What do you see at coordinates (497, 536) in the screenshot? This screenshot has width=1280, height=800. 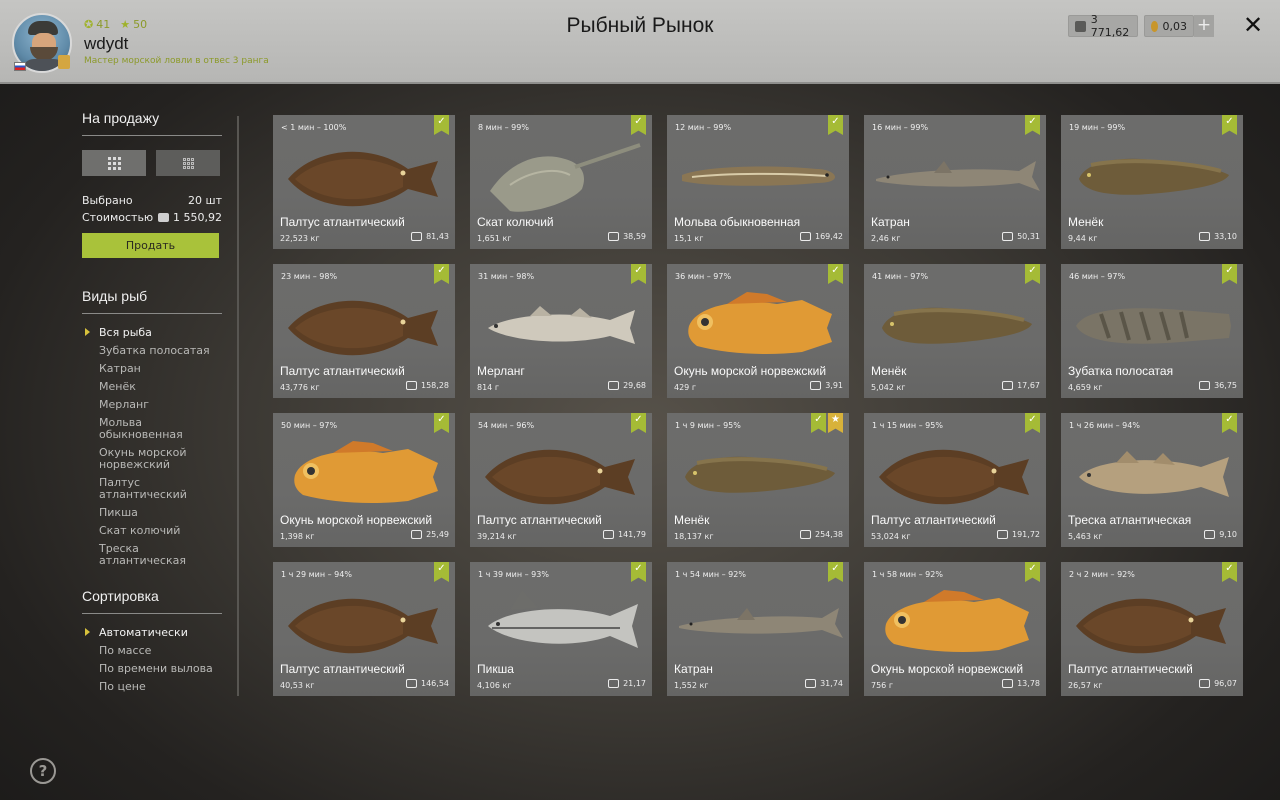 I see `fish-weight: 39,214 кг` at bounding box center [497, 536].